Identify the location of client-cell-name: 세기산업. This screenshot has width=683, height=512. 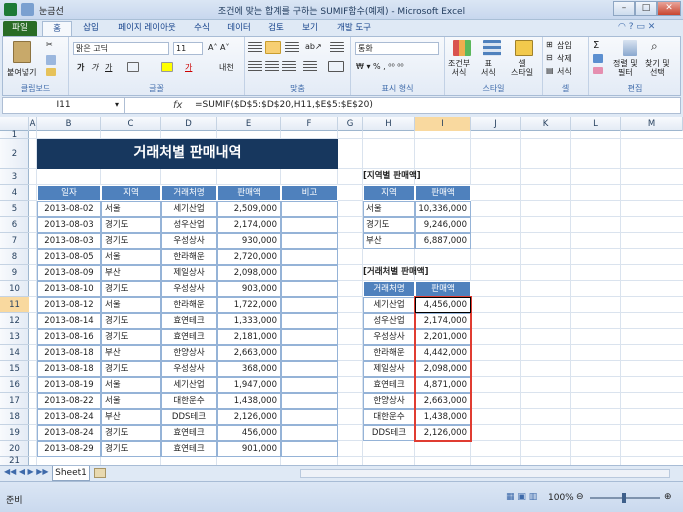
(389, 305).